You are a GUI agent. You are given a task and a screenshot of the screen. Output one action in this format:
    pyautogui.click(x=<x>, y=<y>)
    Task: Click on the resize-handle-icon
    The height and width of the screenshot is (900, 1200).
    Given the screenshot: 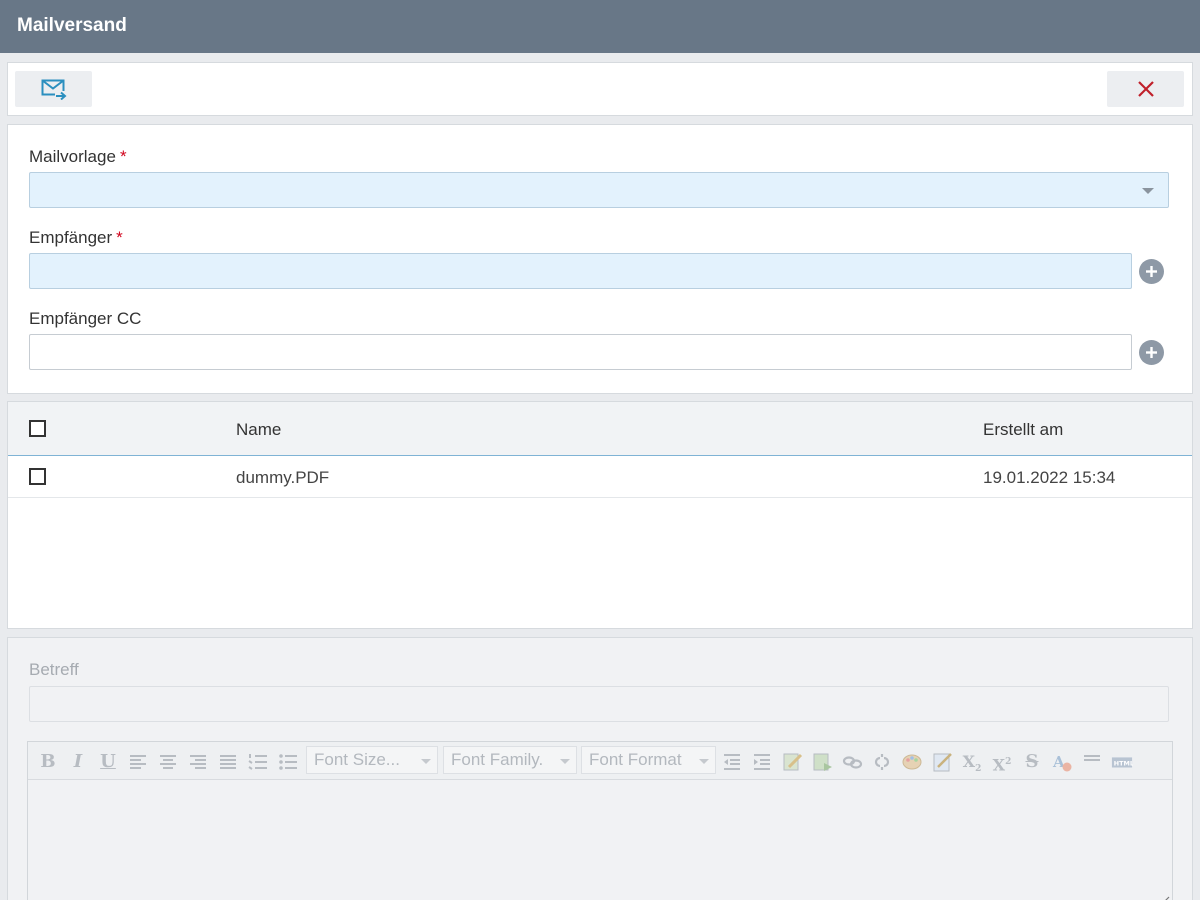 What is the action you would take?
    pyautogui.click(x=1163, y=897)
    